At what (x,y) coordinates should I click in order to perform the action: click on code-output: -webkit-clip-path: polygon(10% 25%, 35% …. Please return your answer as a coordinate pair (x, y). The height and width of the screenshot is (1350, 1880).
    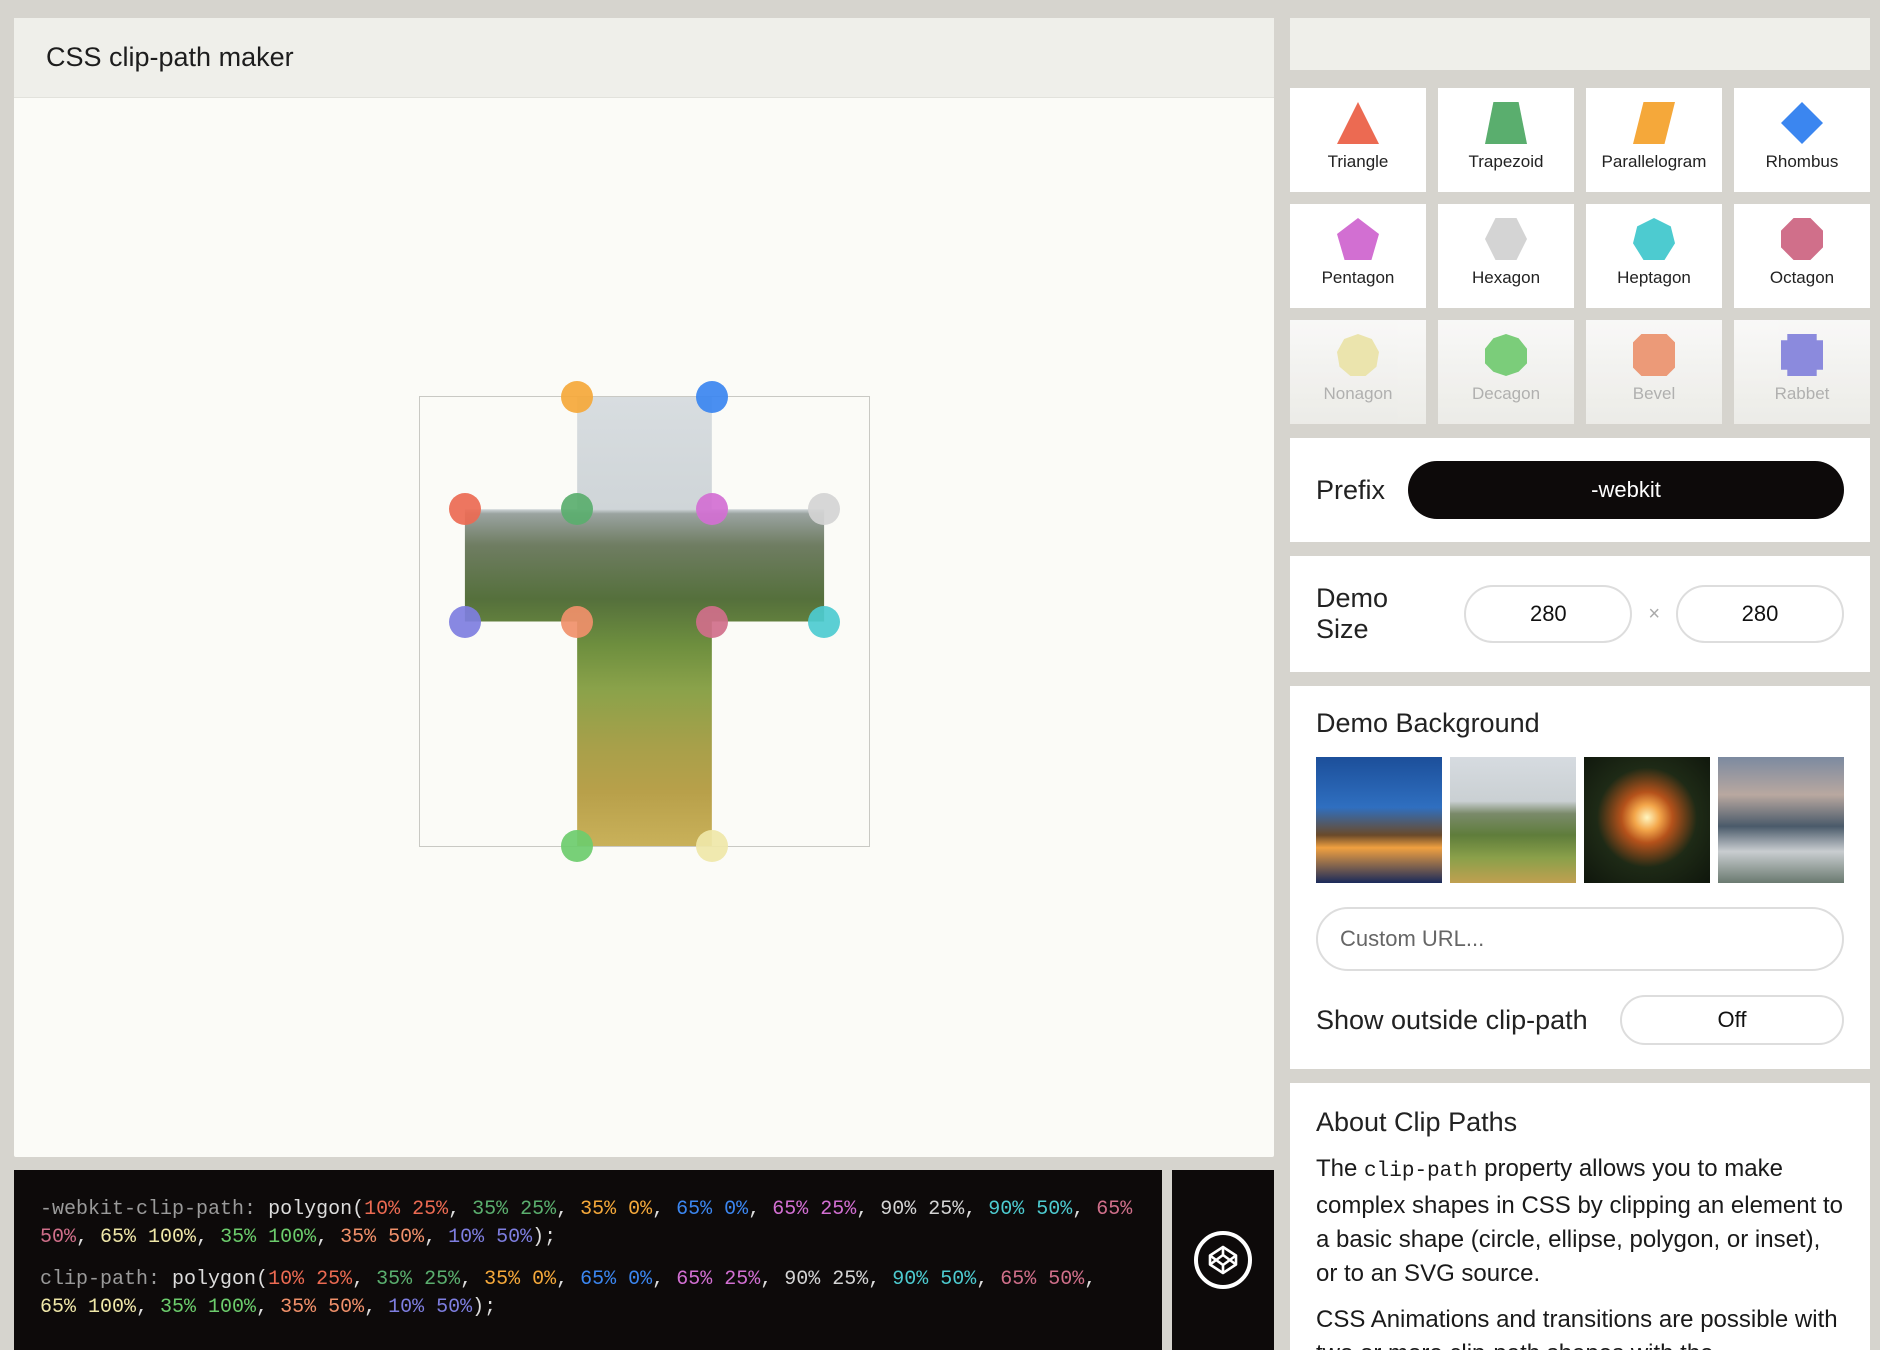
    Looking at the image, I should click on (588, 1260).